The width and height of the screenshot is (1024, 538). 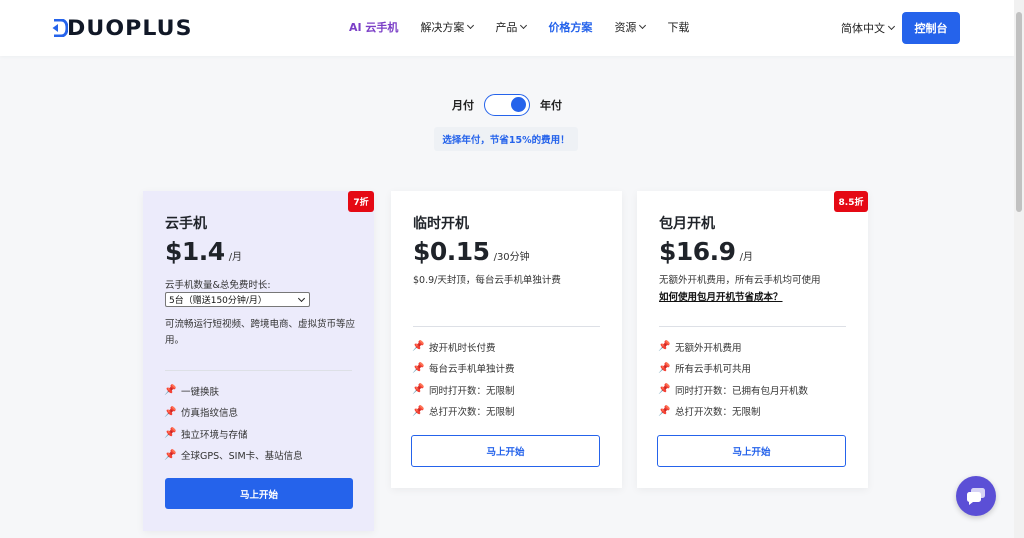 What do you see at coordinates (863, 28) in the screenshot?
I see `language-label: 简体中文` at bounding box center [863, 28].